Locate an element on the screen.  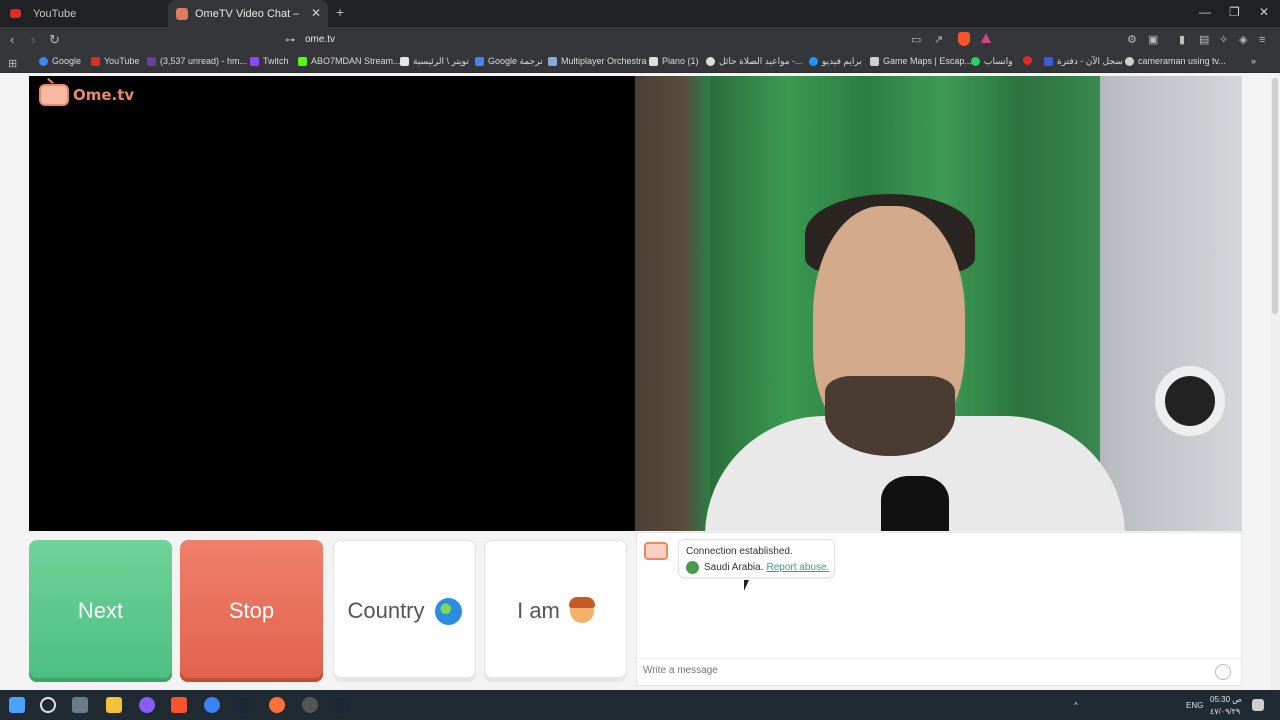
bookmark-item: Google ترجمة is located at coordinates (509, 61).